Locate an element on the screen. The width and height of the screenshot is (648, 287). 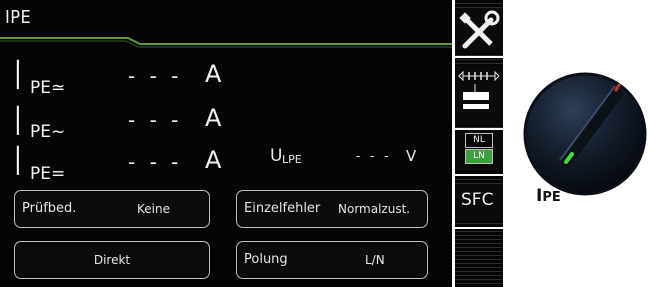
rotary-selector-knob is located at coordinates (583, 133).